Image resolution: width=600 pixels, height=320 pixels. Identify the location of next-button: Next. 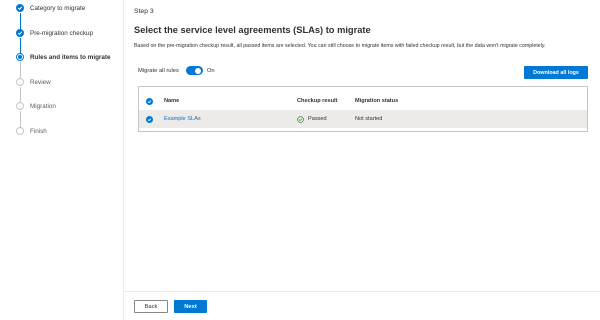
(190, 306).